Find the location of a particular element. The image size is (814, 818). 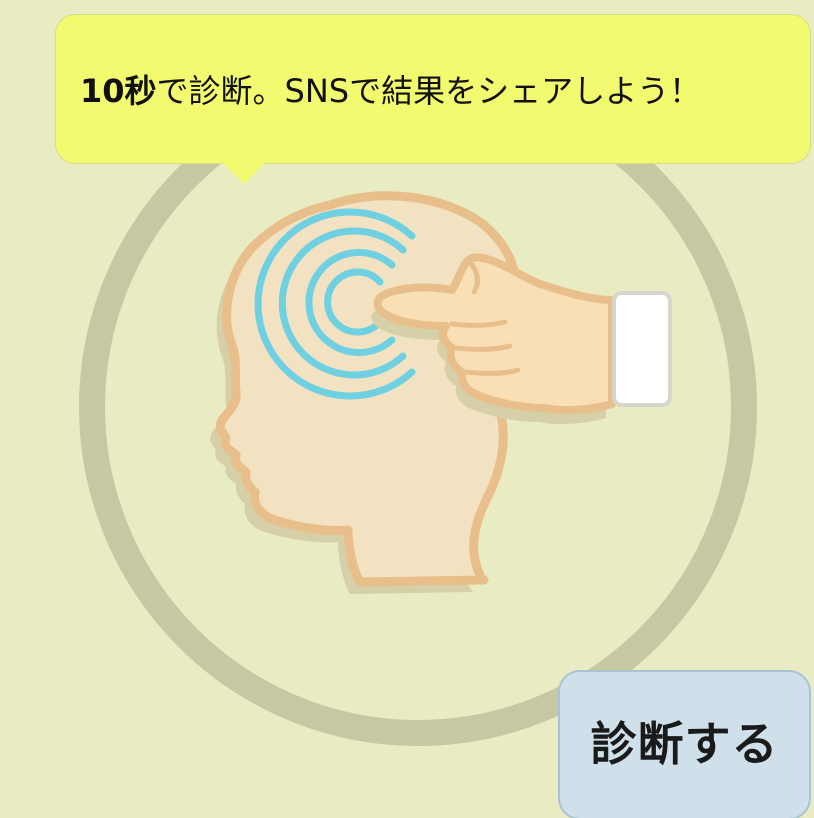

bubble-highlight: 10秒 is located at coordinates (118, 91).